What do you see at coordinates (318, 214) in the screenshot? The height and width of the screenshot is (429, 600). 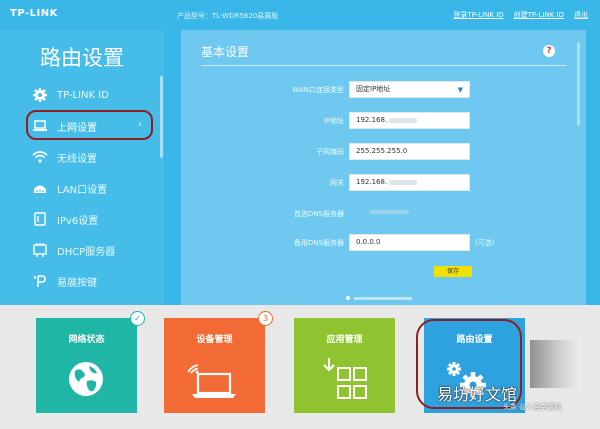 I see `primary-dns-label: 首选DNS服务器` at bounding box center [318, 214].